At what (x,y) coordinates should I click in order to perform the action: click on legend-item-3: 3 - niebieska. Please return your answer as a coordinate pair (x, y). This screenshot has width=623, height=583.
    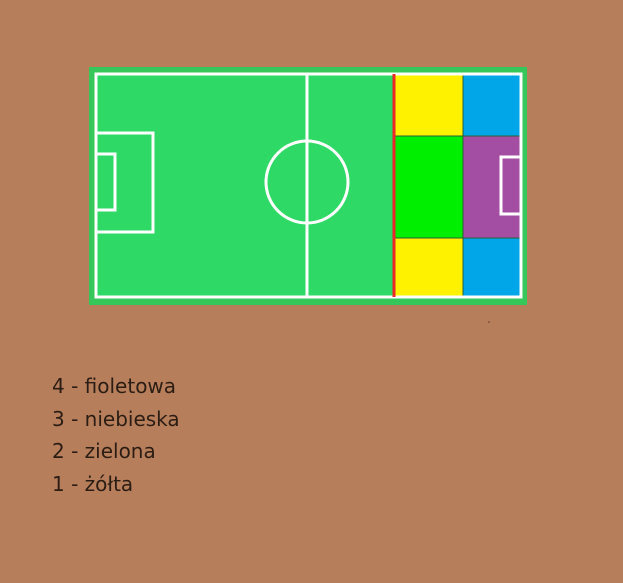
    Looking at the image, I should click on (116, 418).